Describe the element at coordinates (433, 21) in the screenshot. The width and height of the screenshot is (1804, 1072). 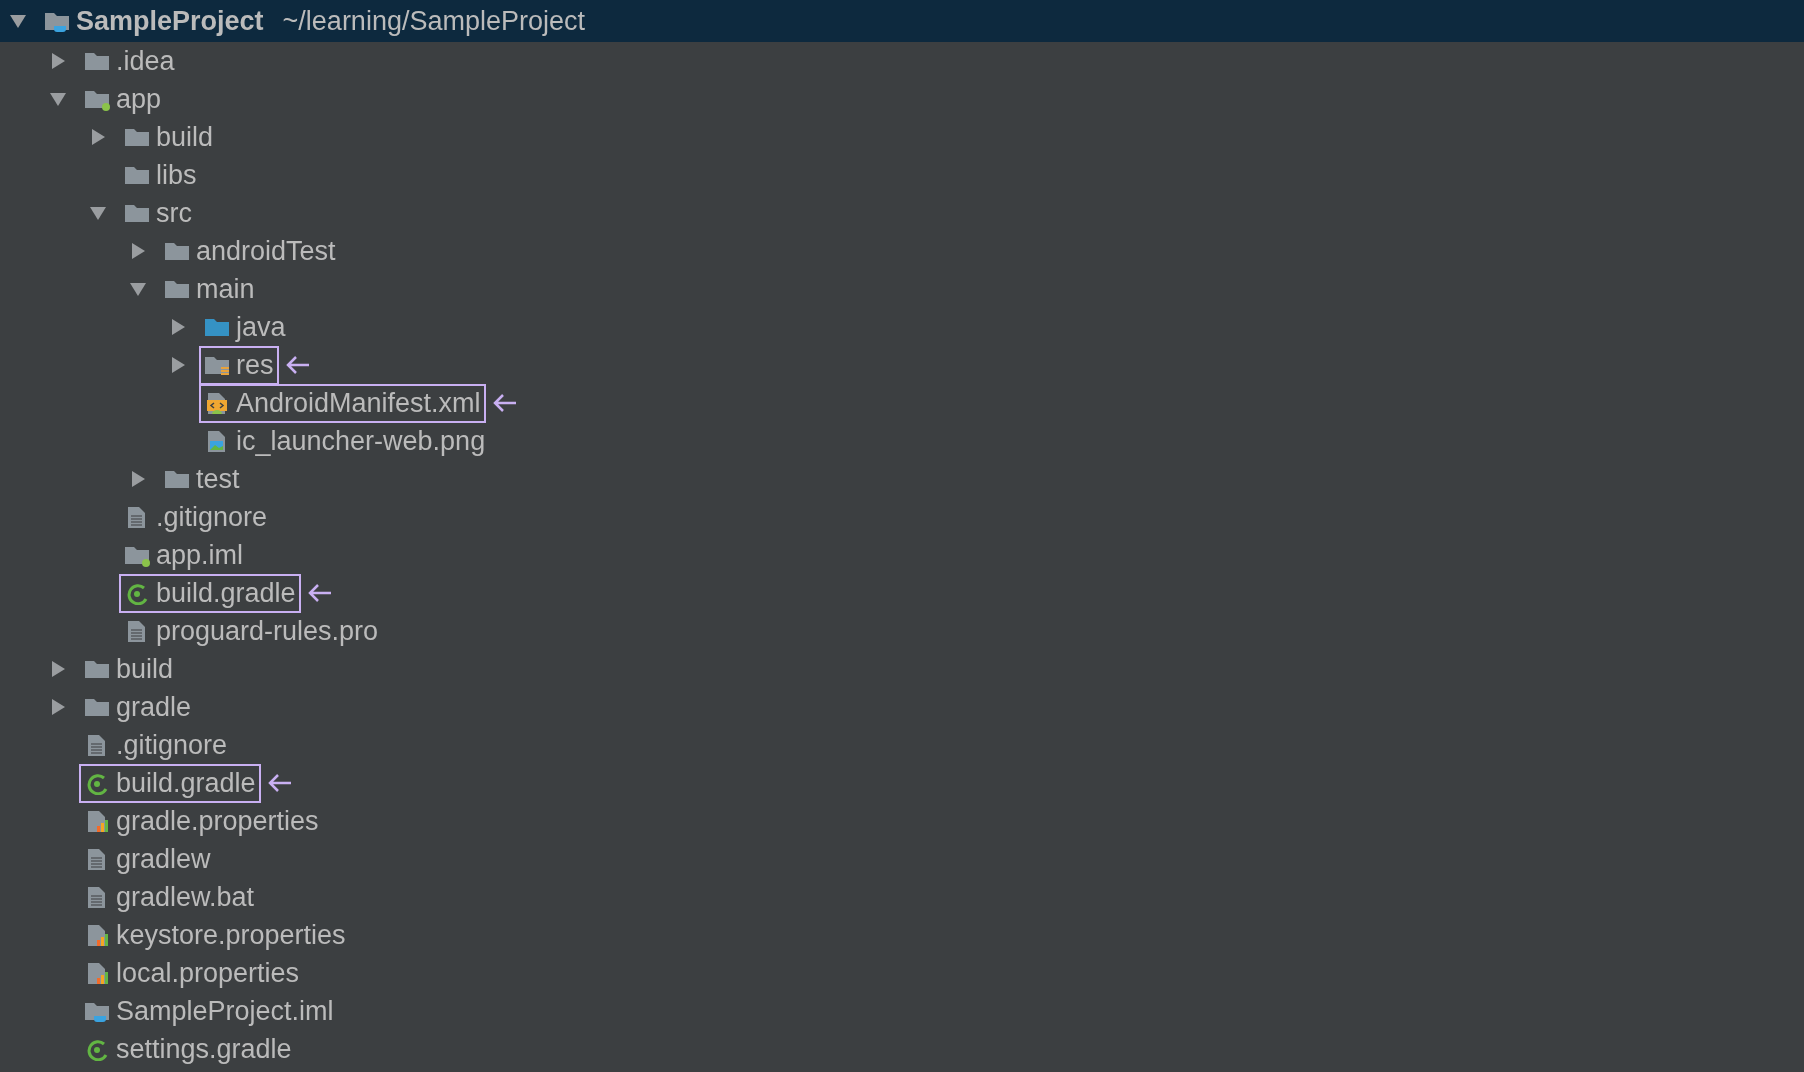
I see `project-path: ~/learning/SampleProject` at that location.